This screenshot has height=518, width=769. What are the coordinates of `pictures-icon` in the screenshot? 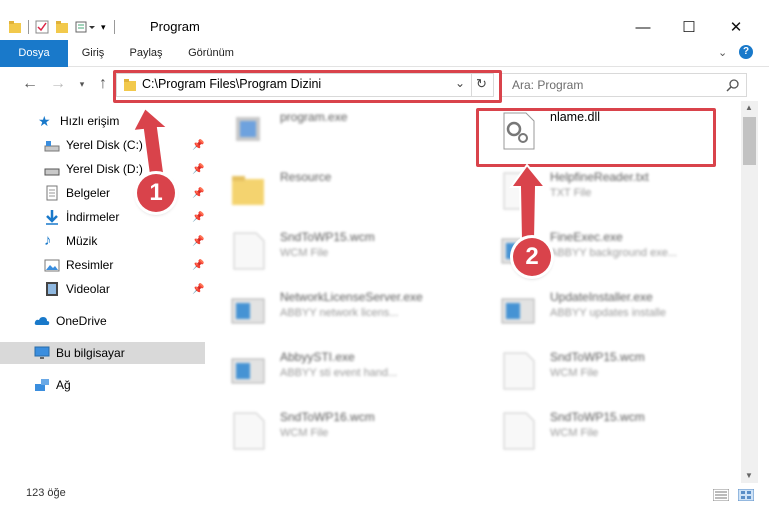 It's located at (52, 265).